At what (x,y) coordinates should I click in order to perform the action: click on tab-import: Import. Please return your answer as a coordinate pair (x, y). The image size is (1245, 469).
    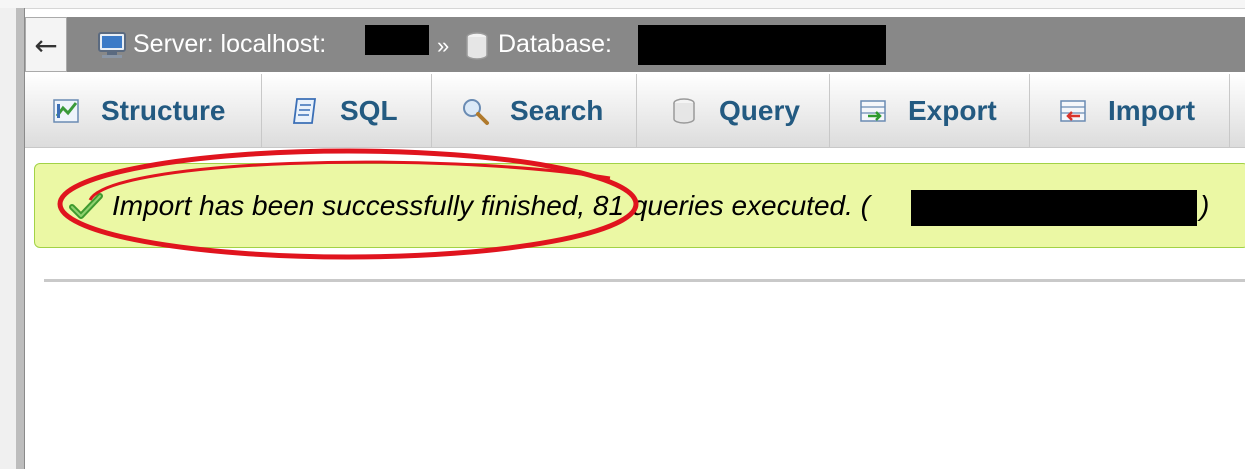
    Looking at the image, I should click on (1130, 110).